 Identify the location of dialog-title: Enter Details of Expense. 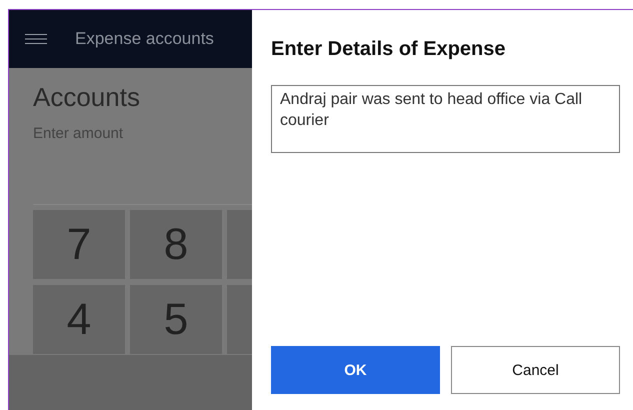
(389, 49).